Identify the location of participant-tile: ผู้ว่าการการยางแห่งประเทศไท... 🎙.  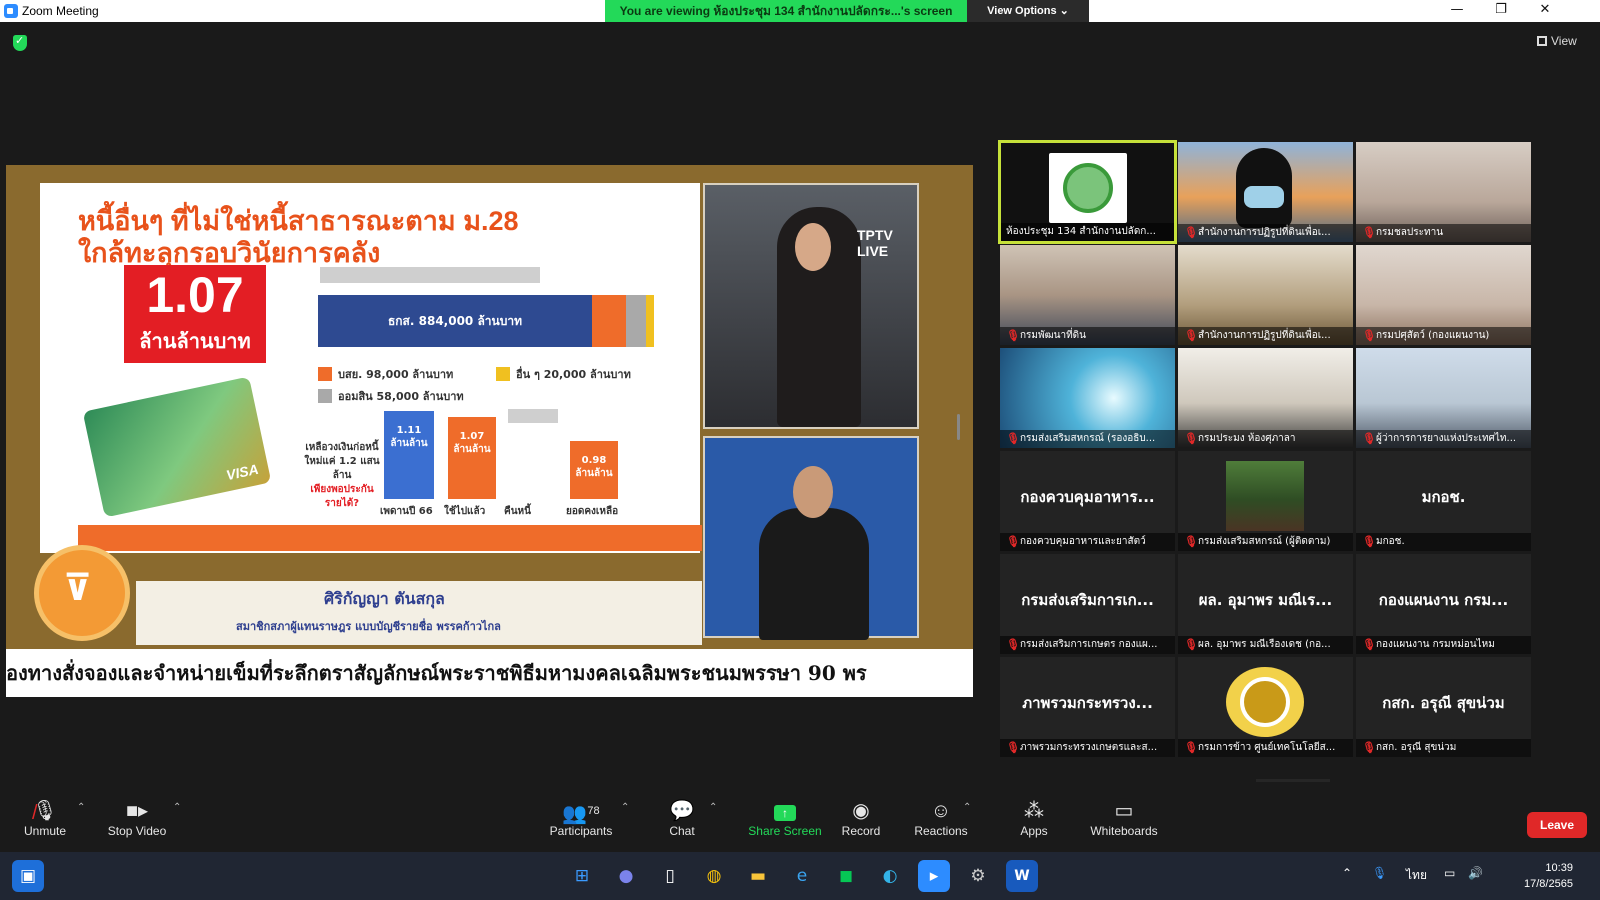
(1443, 398).